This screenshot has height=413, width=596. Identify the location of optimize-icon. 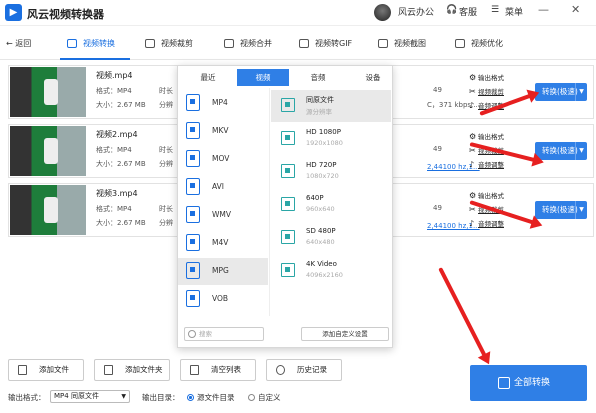
(460, 43).